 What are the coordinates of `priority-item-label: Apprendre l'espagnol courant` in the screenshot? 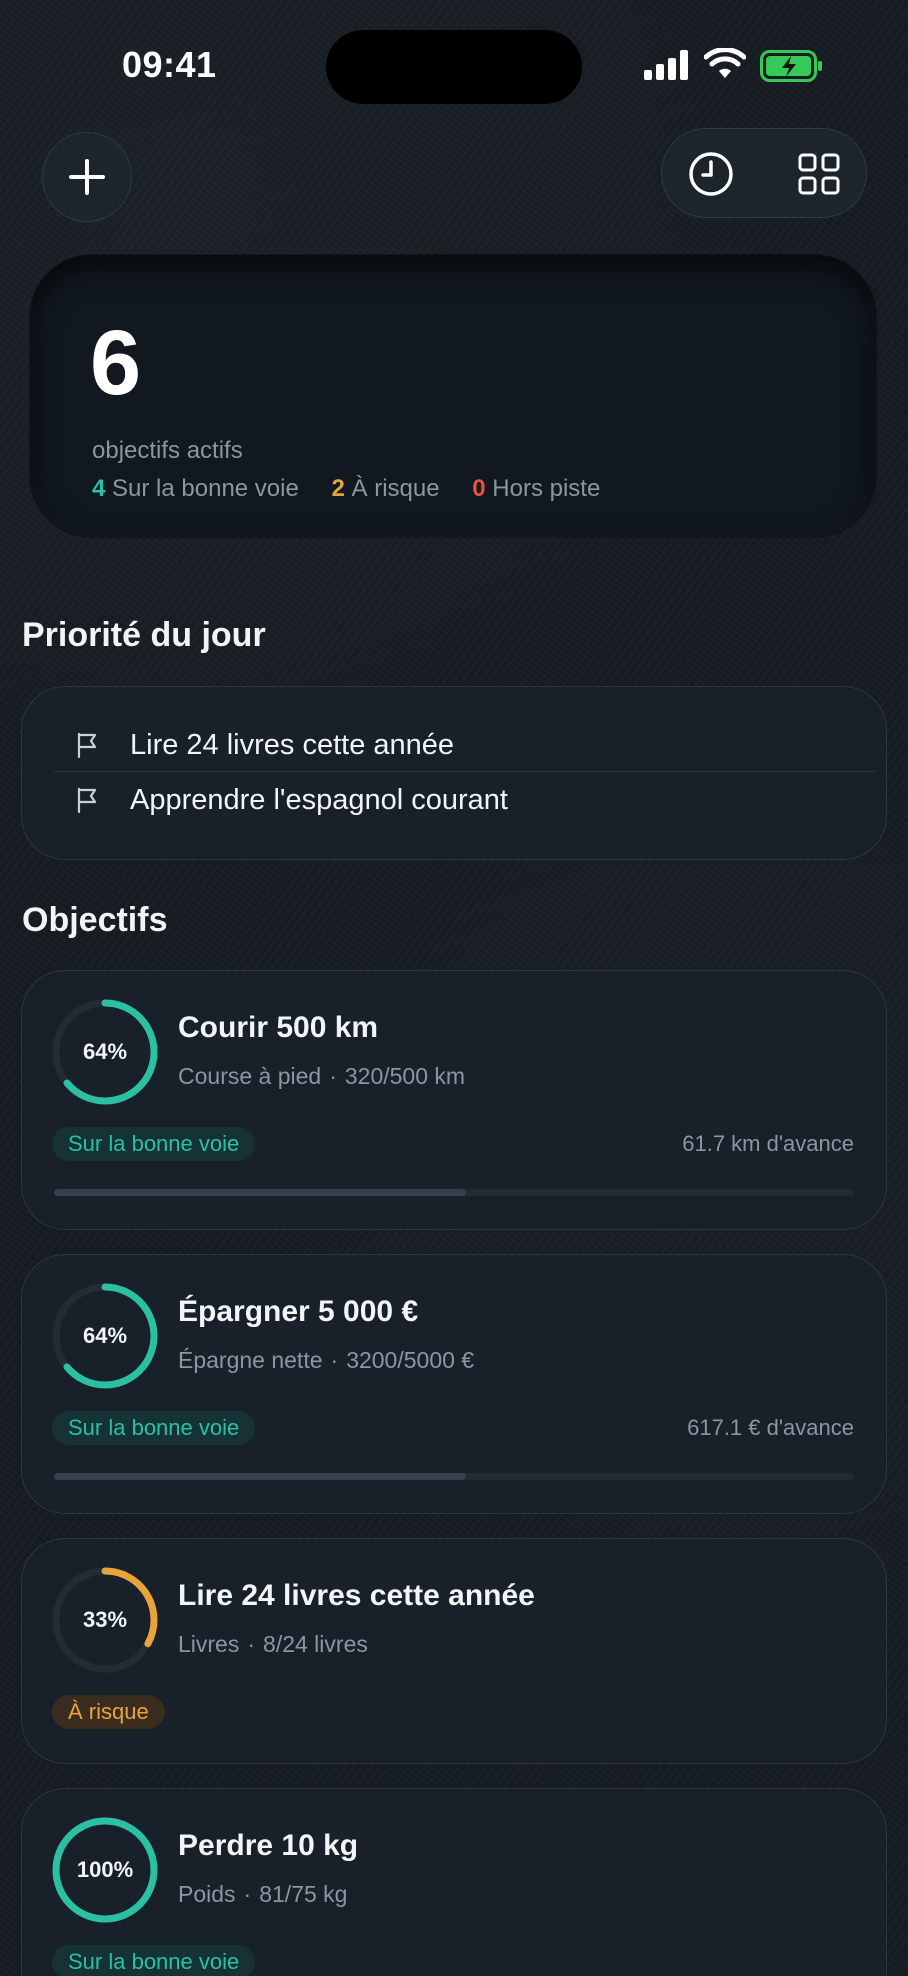 It's located at (319, 799).